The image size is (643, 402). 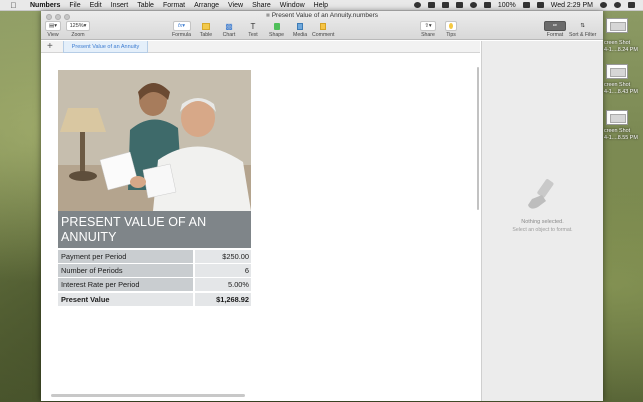 What do you see at coordinates (125, 284) in the screenshot?
I see `row-label: Interest Rate per Period` at bounding box center [125, 284].